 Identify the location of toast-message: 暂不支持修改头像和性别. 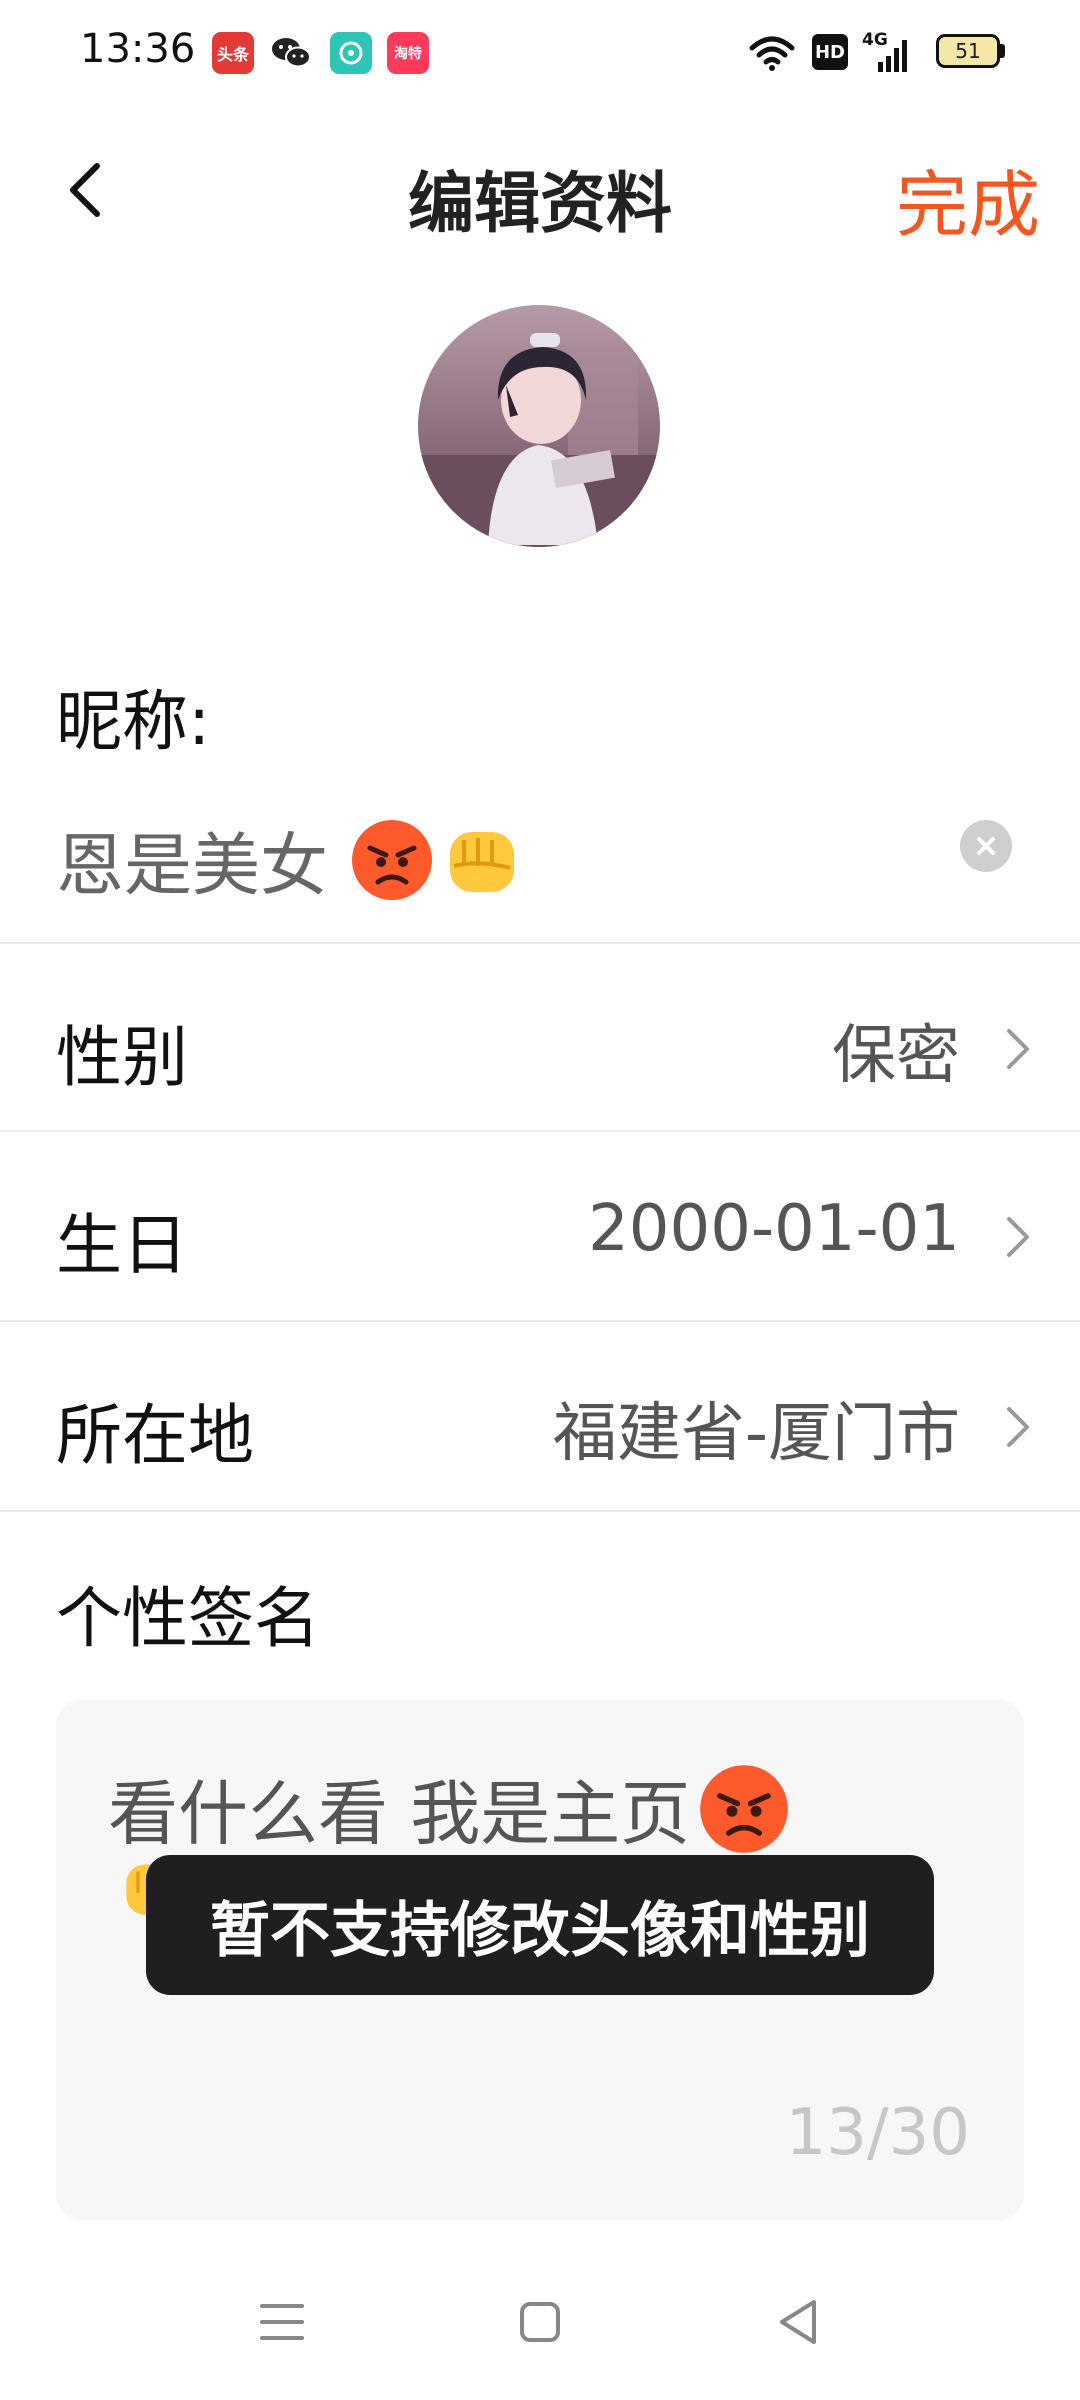
(540, 1925).